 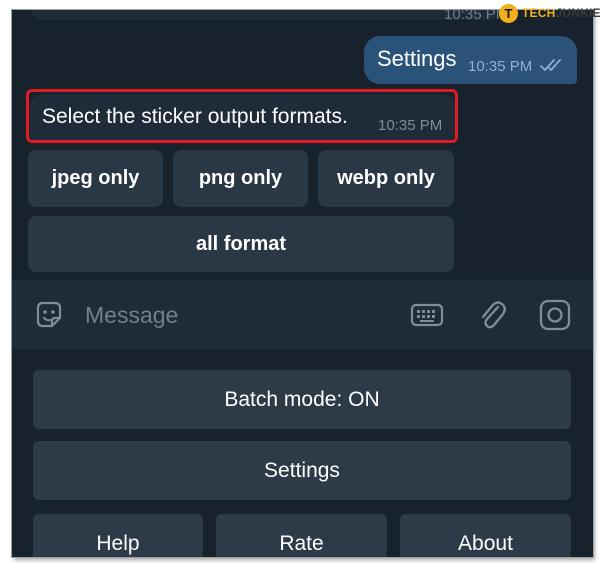 I want to click on techjunkie-watermark: T TECHJUNKIE, so click(x=550, y=13).